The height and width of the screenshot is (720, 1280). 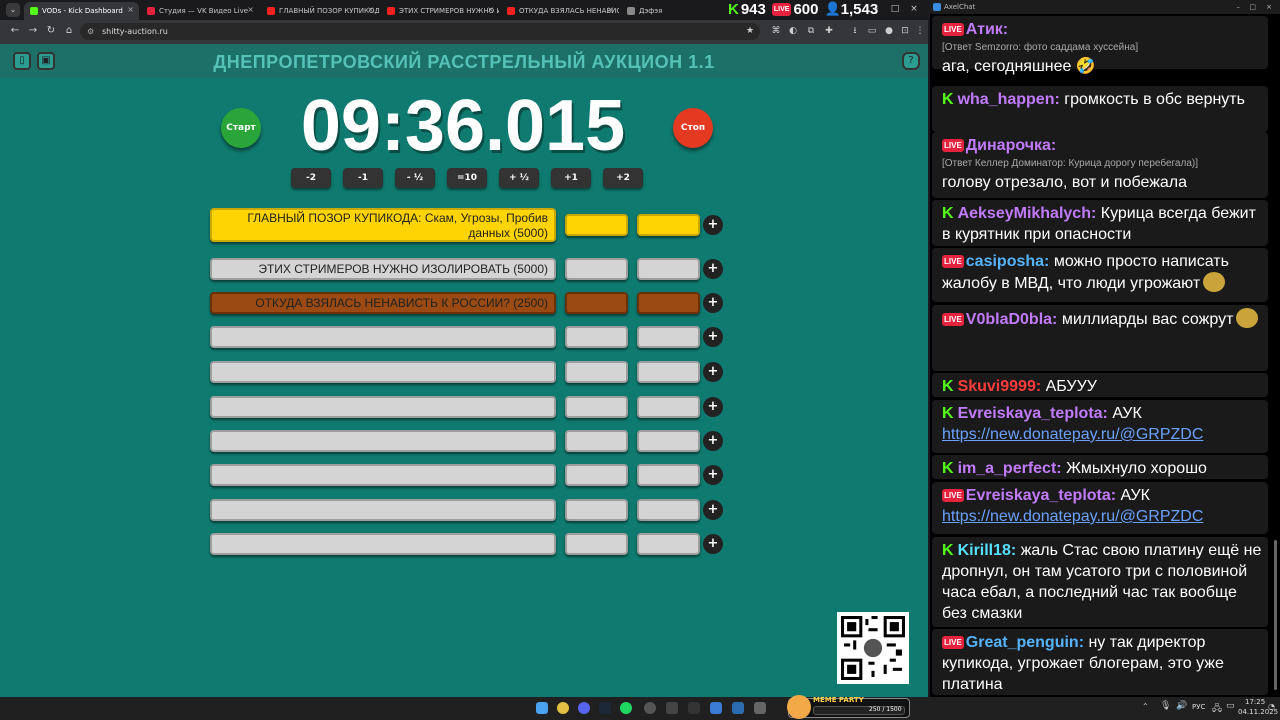 What do you see at coordinates (33, 31) in the screenshot?
I see `forward-icon: →` at bounding box center [33, 31].